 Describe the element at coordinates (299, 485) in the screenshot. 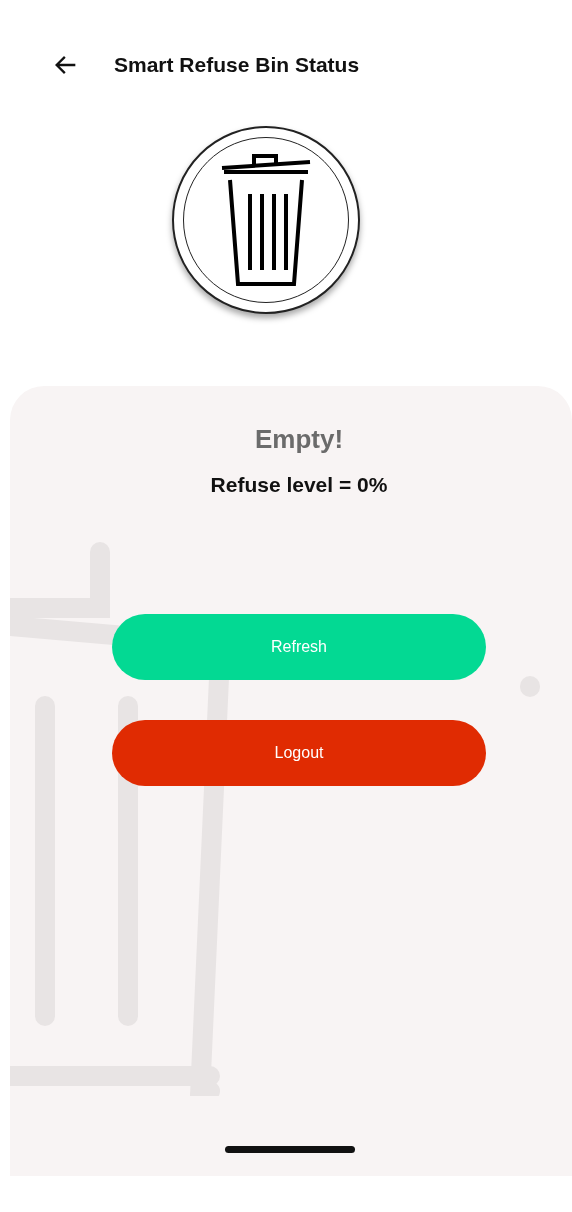

I see `refuse-level-text: Refuse level = 0%` at that location.